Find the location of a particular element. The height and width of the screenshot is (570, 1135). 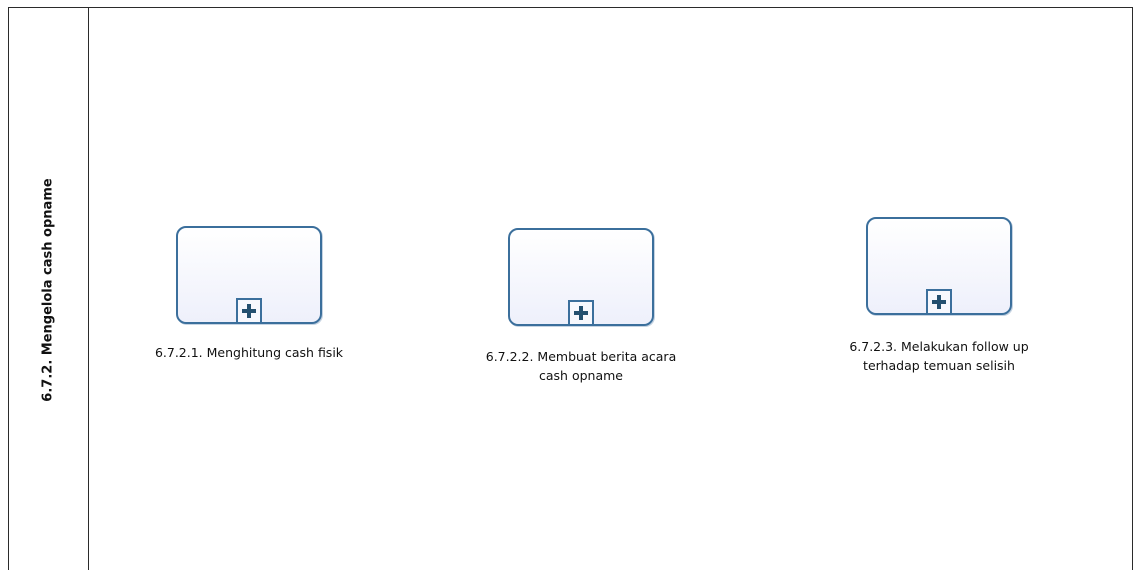

subprocess-task-1-label: 6.7.2.1. Menghitung cash fisik is located at coordinates (249, 352).